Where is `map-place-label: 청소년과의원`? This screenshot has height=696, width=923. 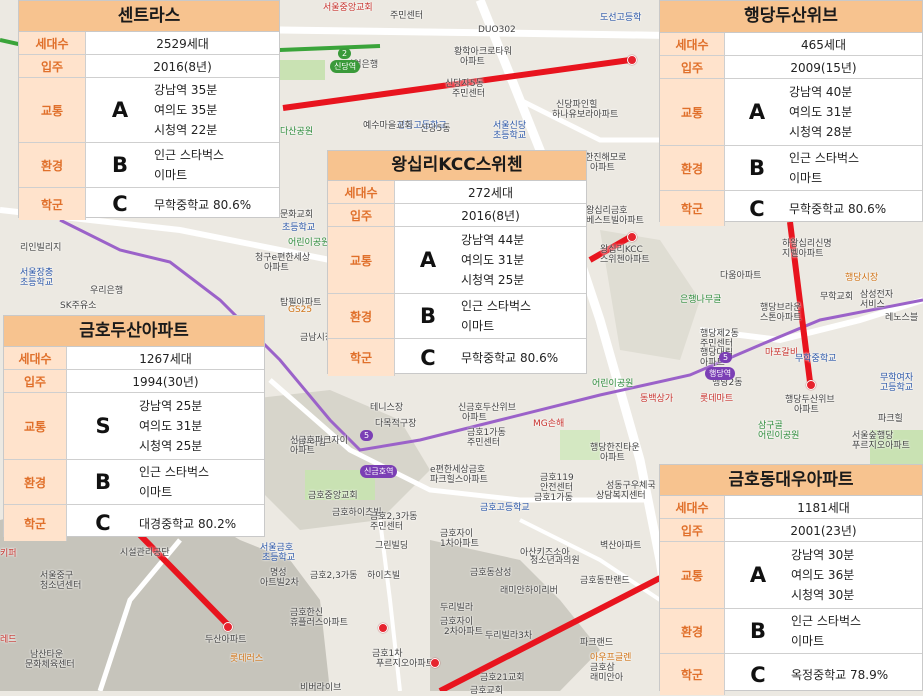 map-place-label: 청소년과의원 is located at coordinates (555, 561).